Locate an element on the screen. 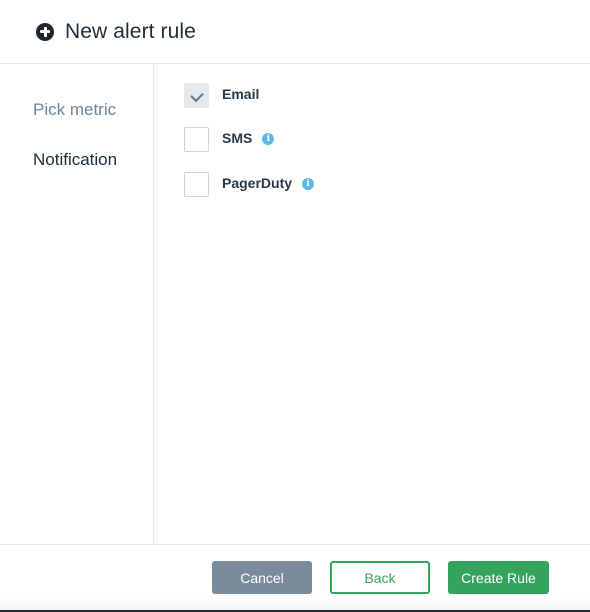  email-checkbox is located at coordinates (196, 95).